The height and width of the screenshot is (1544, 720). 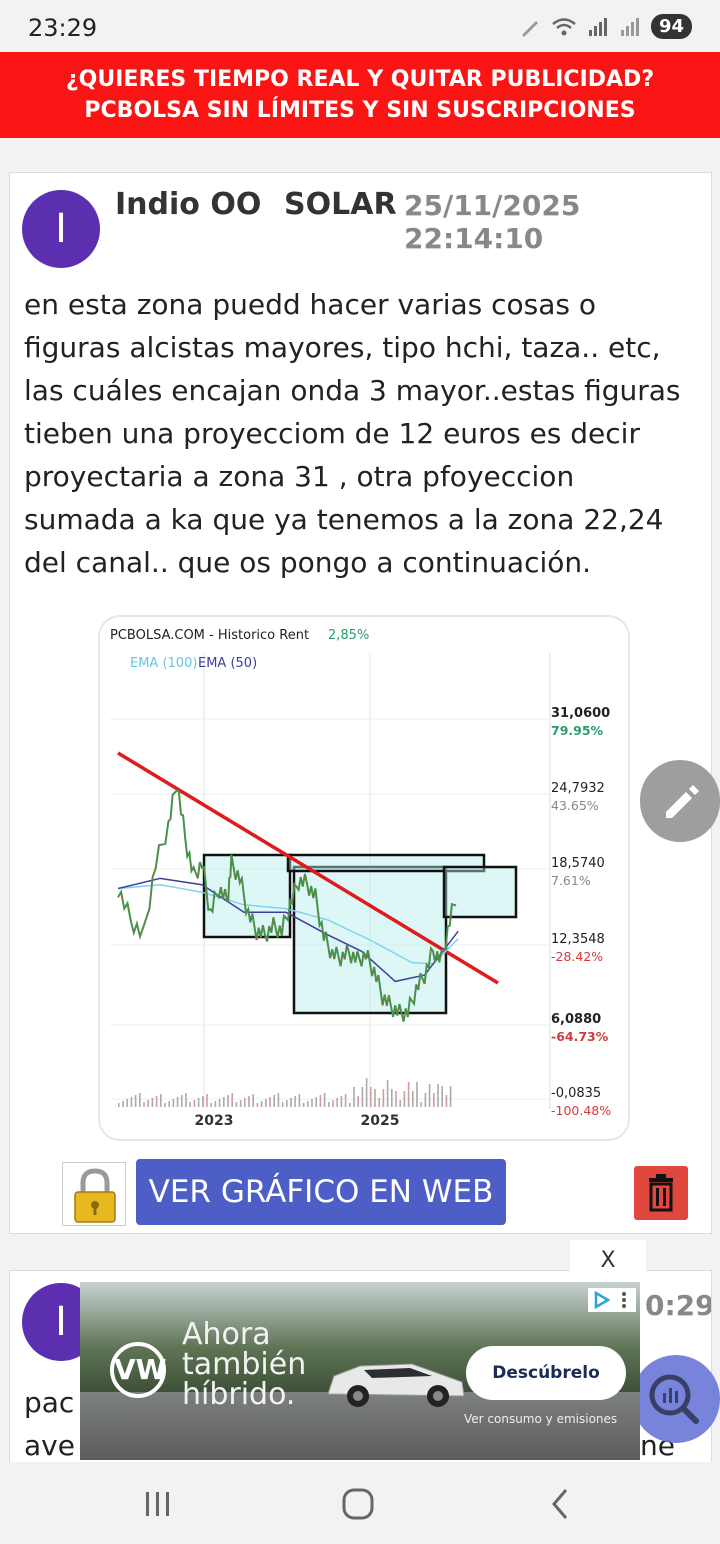 I want to click on status-icons: 94, so click(x=605, y=26).